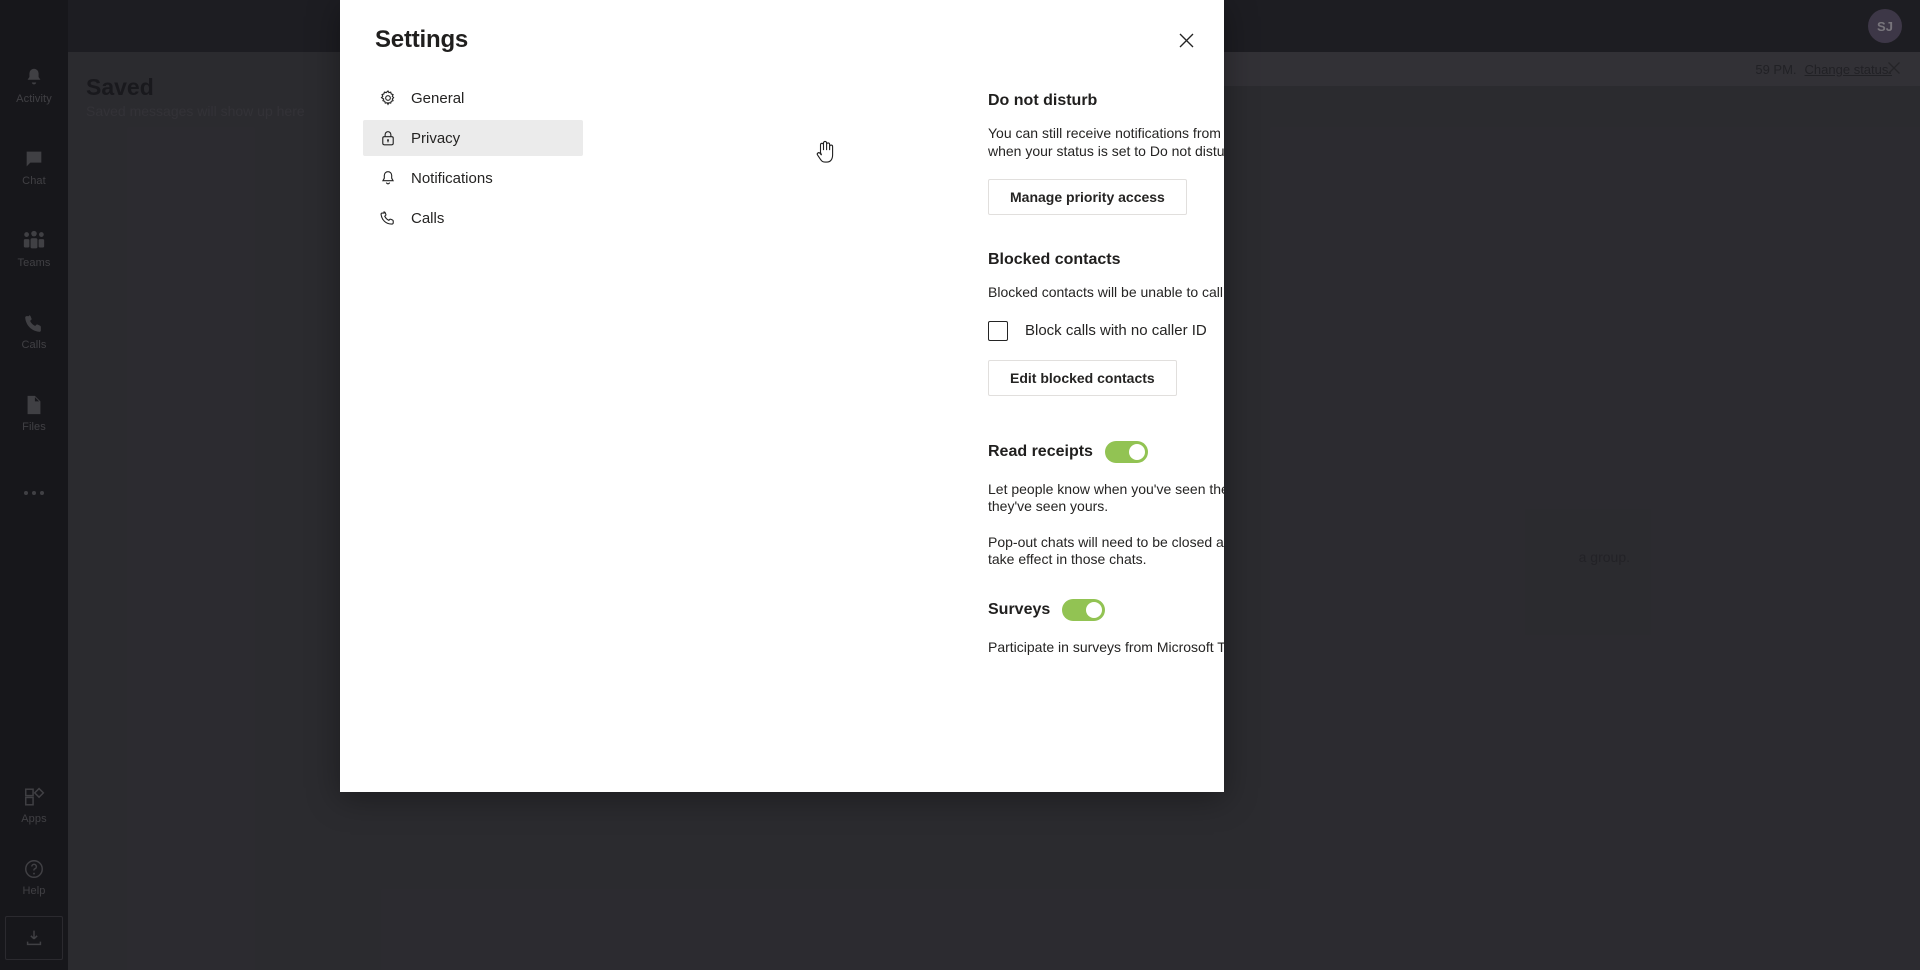 The image size is (1920, 970). What do you see at coordinates (1043, 100) in the screenshot?
I see `do-not-disturb-heading: Do not disturb` at bounding box center [1043, 100].